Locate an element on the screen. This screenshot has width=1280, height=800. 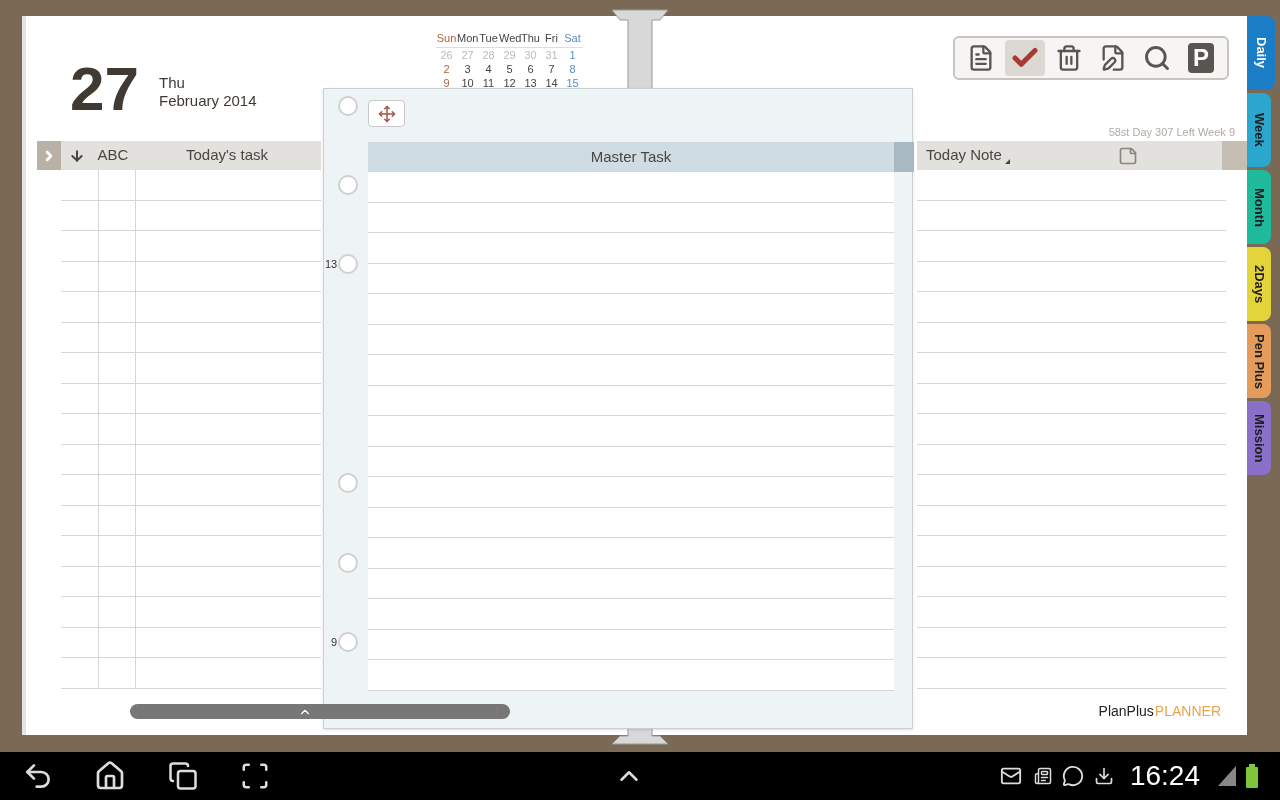
side-tab: 2Days is located at coordinates (1259, 284).